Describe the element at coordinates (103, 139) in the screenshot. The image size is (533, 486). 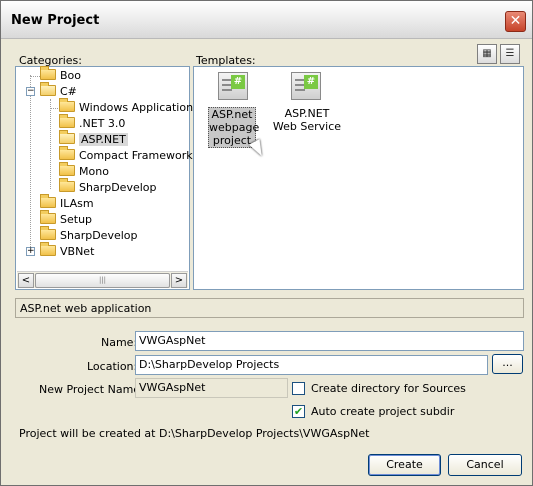
I see `tree-item-label: ASP.NET` at that location.